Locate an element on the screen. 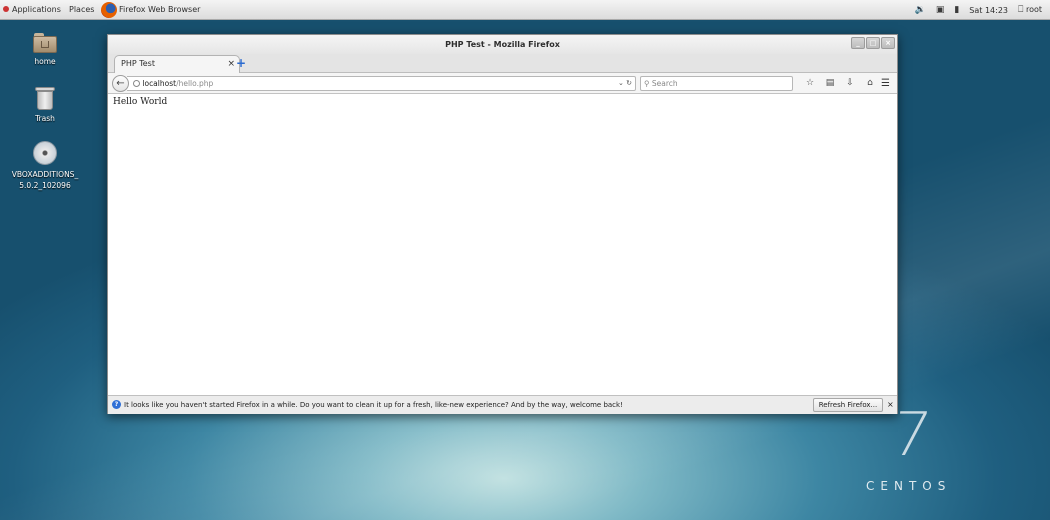 The width and height of the screenshot is (1050, 520). toolbar-icons: ☆ ▤ ⇩ ⌂ is located at coordinates (840, 83).